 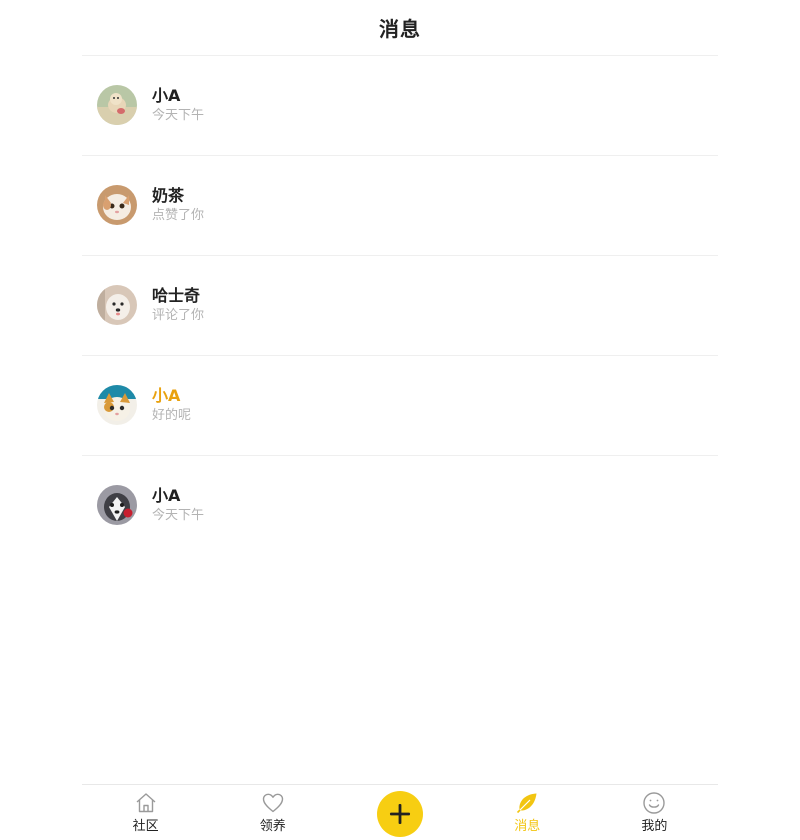 I want to click on message-subtitle: 评论了你, so click(x=178, y=315).